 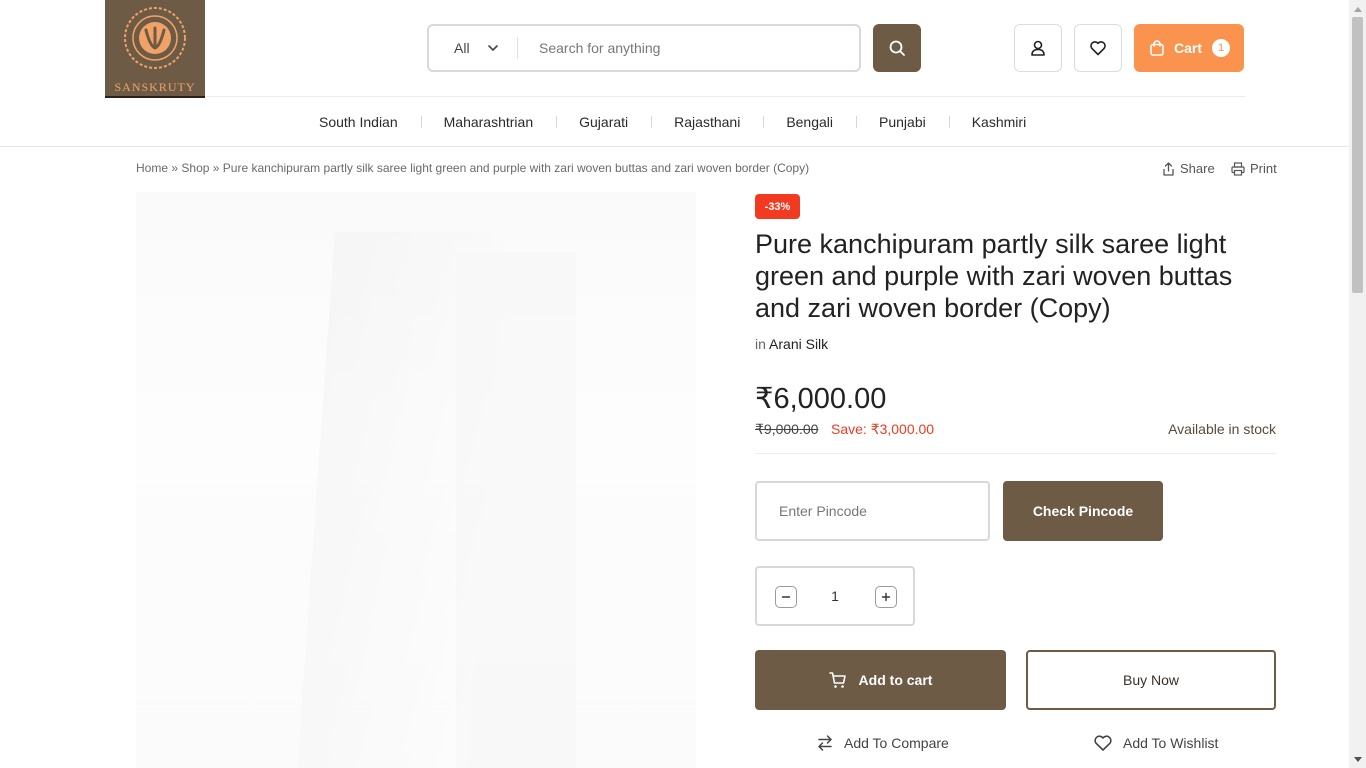 I want to click on buy-now-button: Buy Now, so click(x=1151, y=680).